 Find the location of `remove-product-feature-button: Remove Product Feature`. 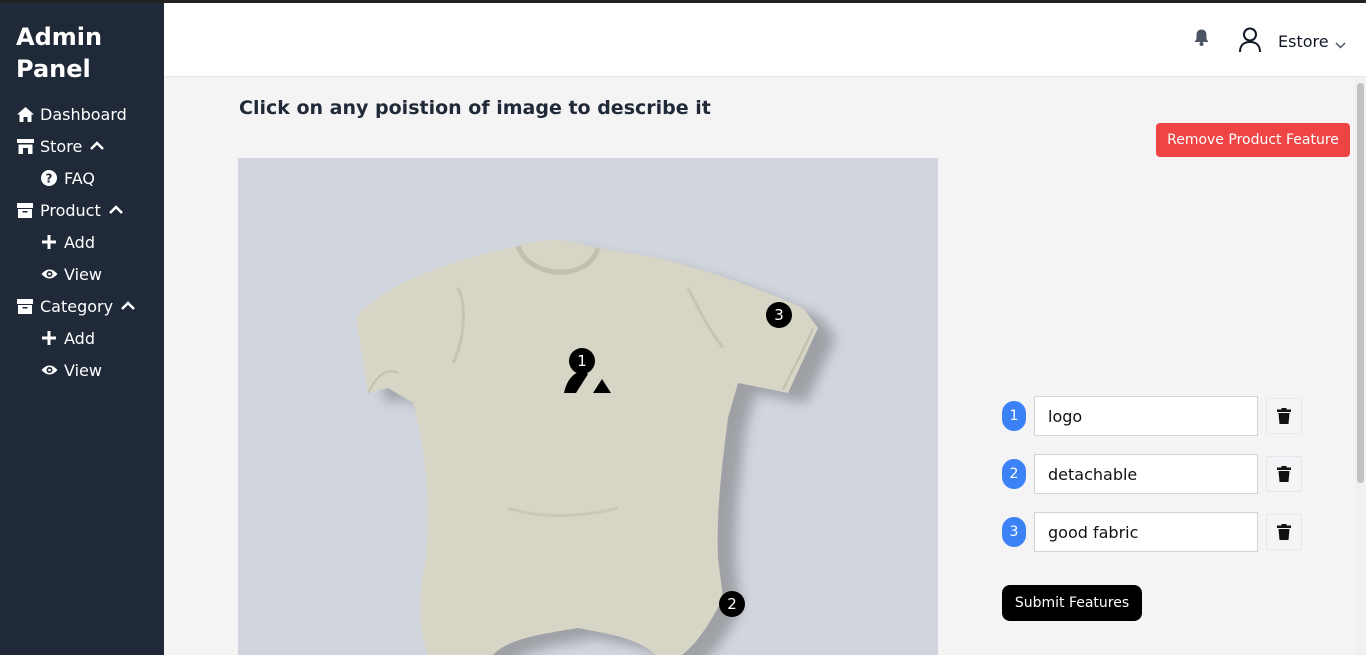

remove-product-feature-button: Remove Product Feature is located at coordinates (1253, 140).